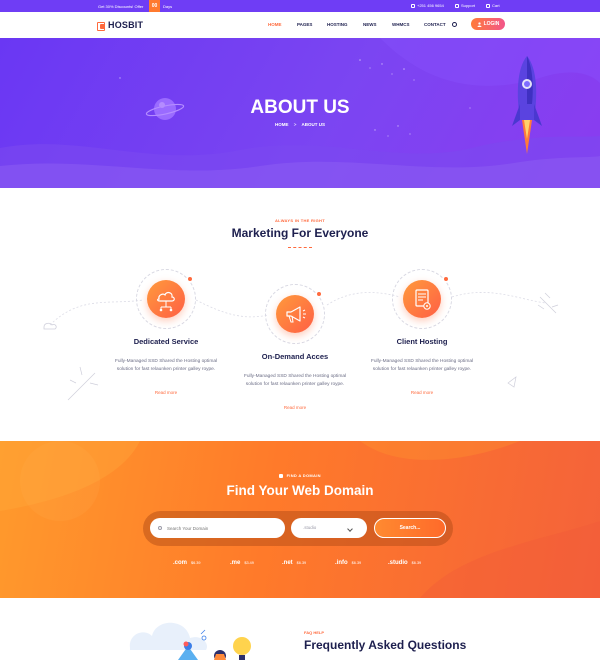 This screenshot has width=600, height=660. I want to click on domain-eyebrow-label: FIND A DOMAIN, so click(303, 475).